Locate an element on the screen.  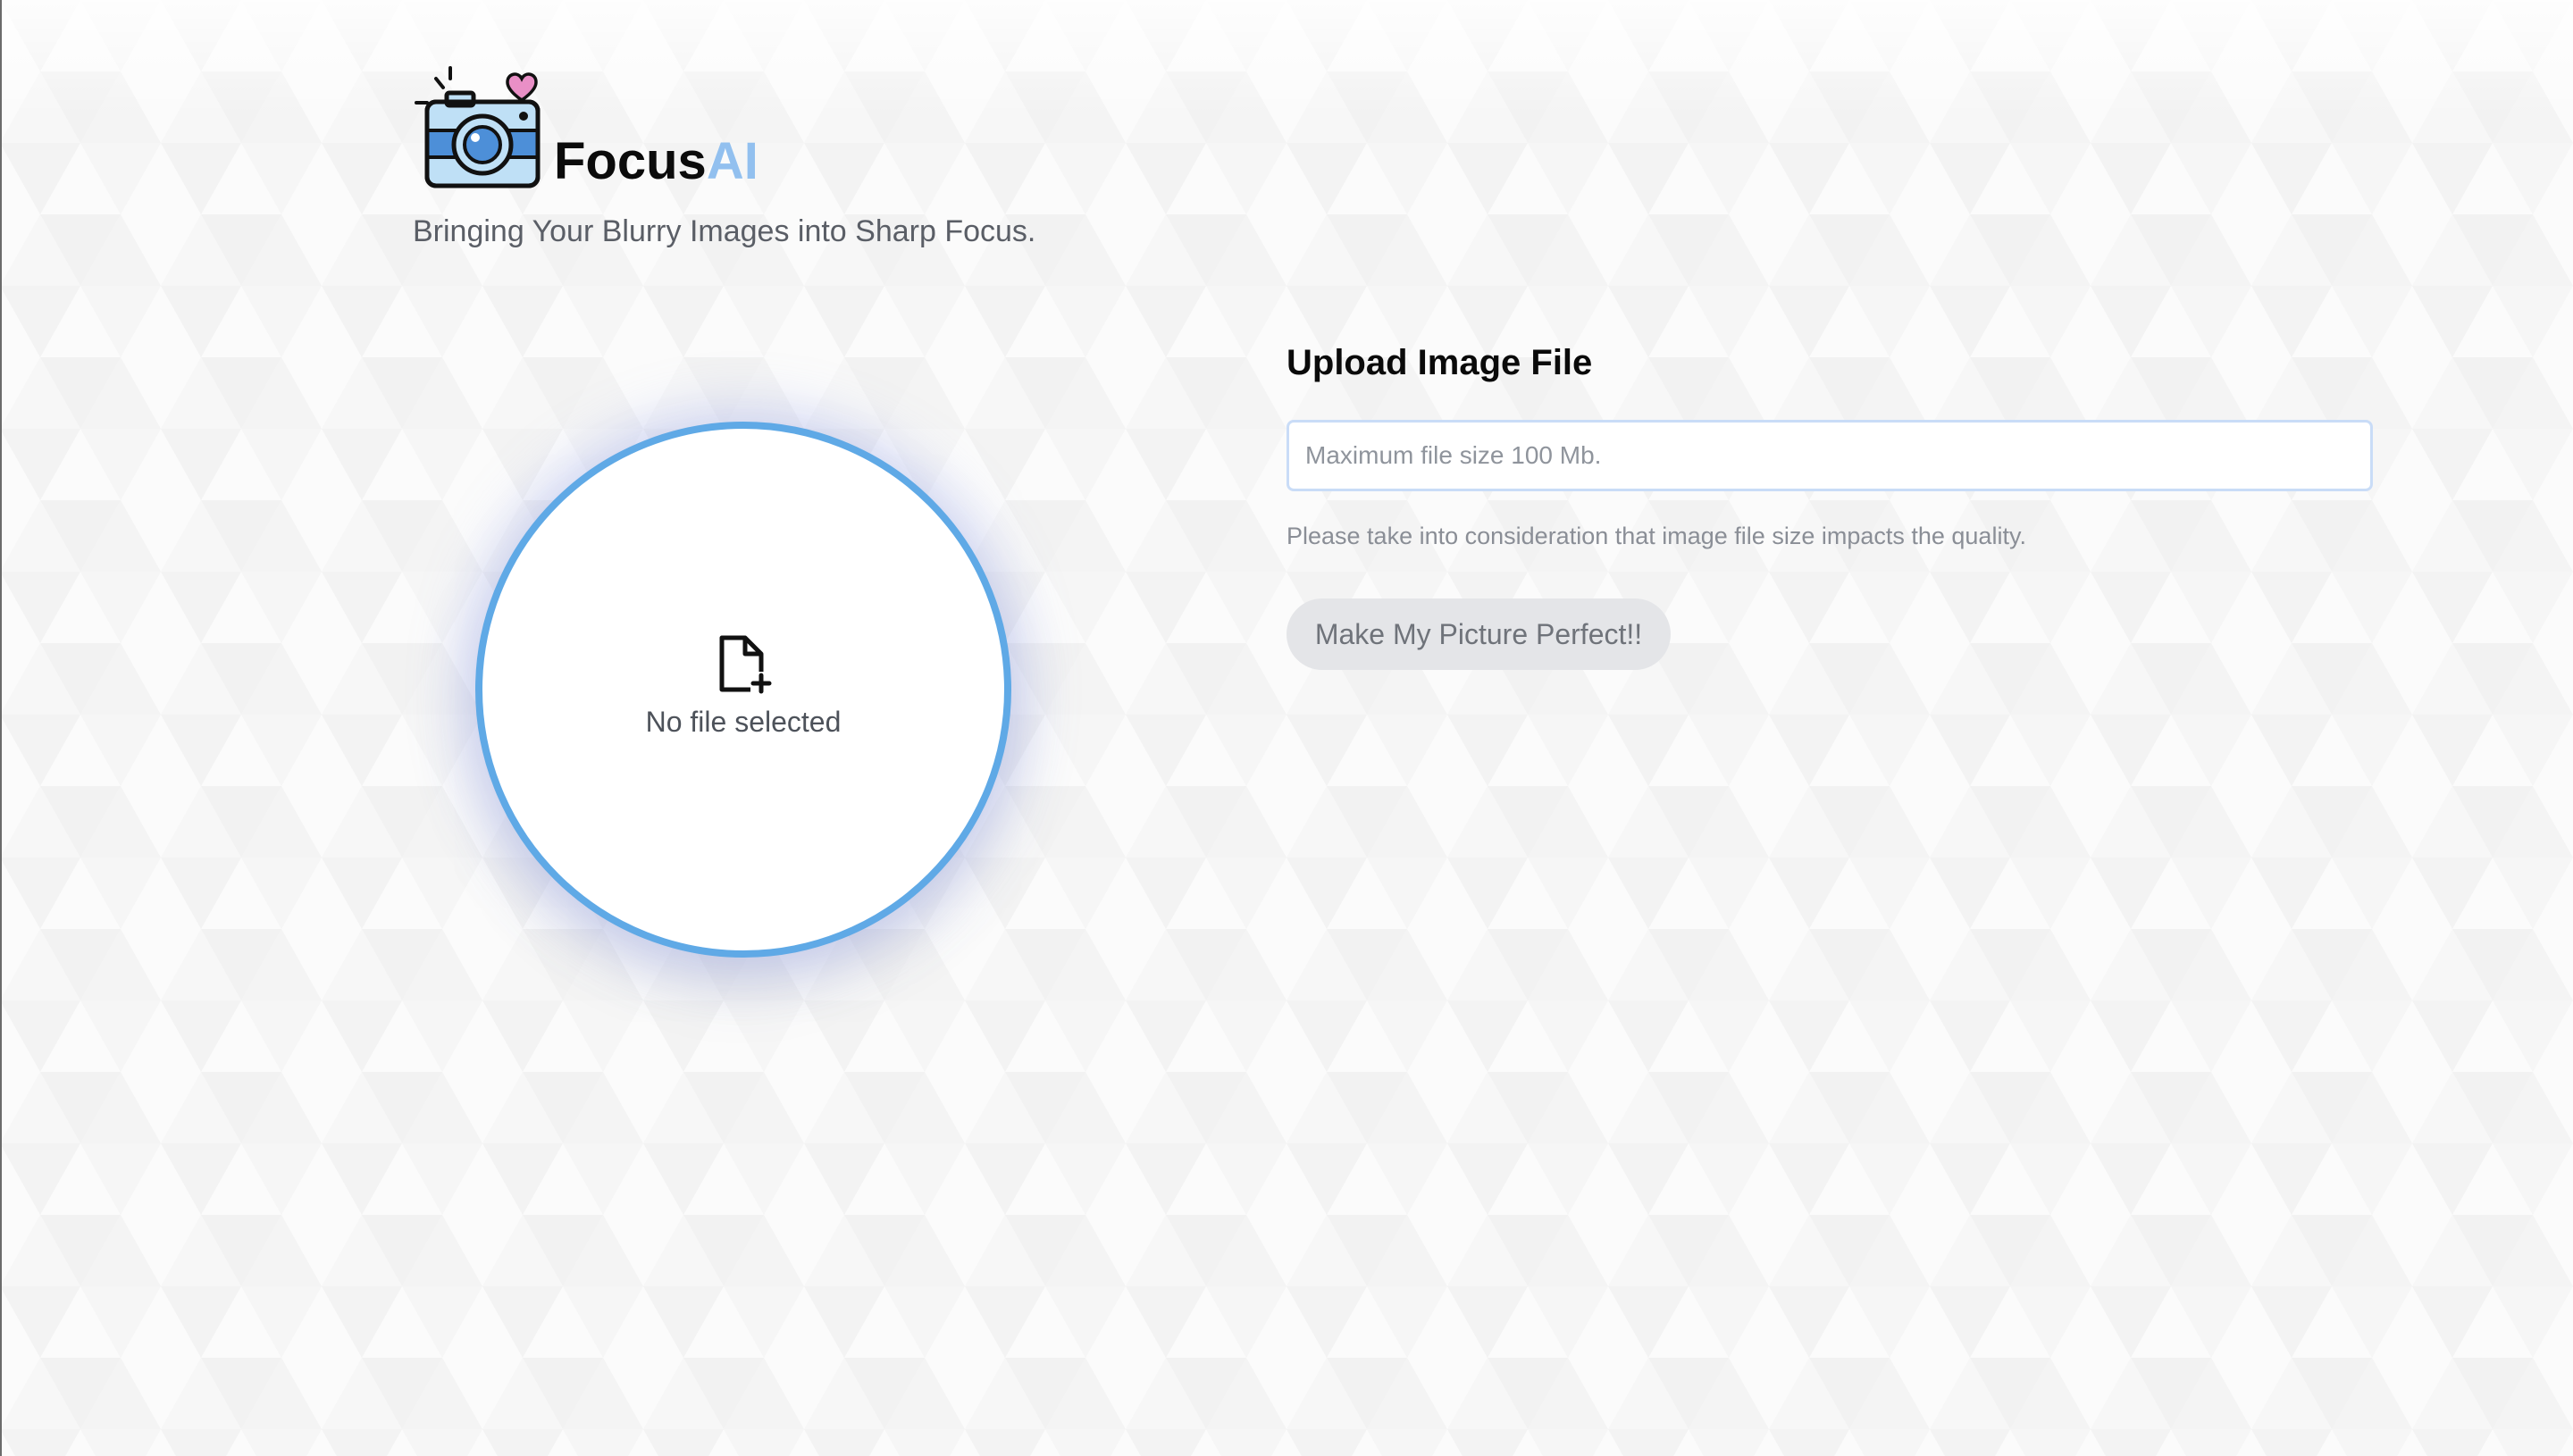
brand-name-main: Focus is located at coordinates (630, 161).